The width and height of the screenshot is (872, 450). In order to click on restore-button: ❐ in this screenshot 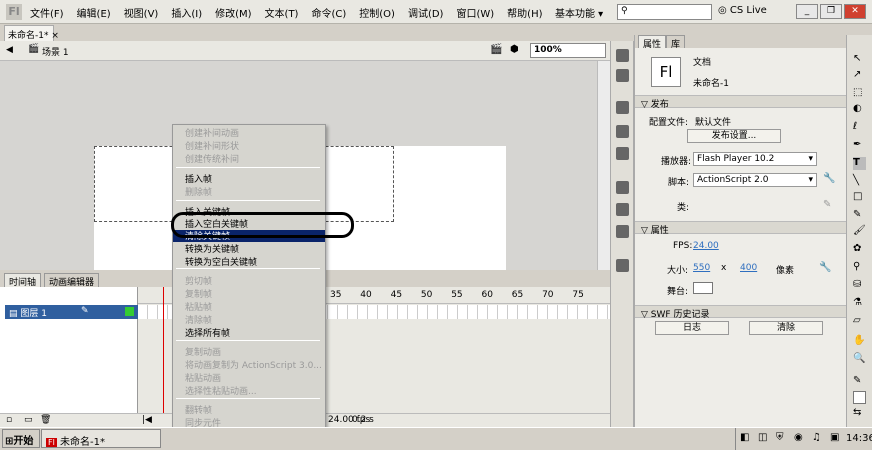, I will do `click(831, 11)`.